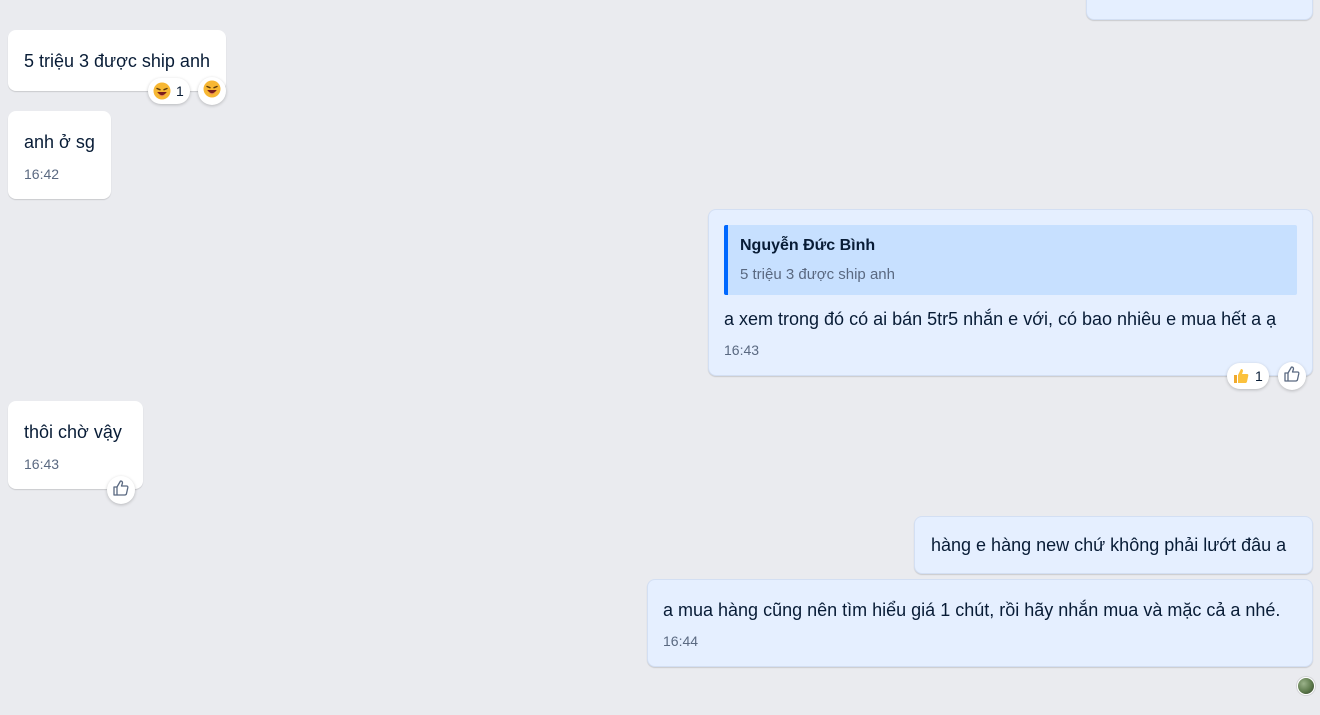 The width and height of the screenshot is (1320, 715). I want to click on seen-avatar, so click(1306, 686).